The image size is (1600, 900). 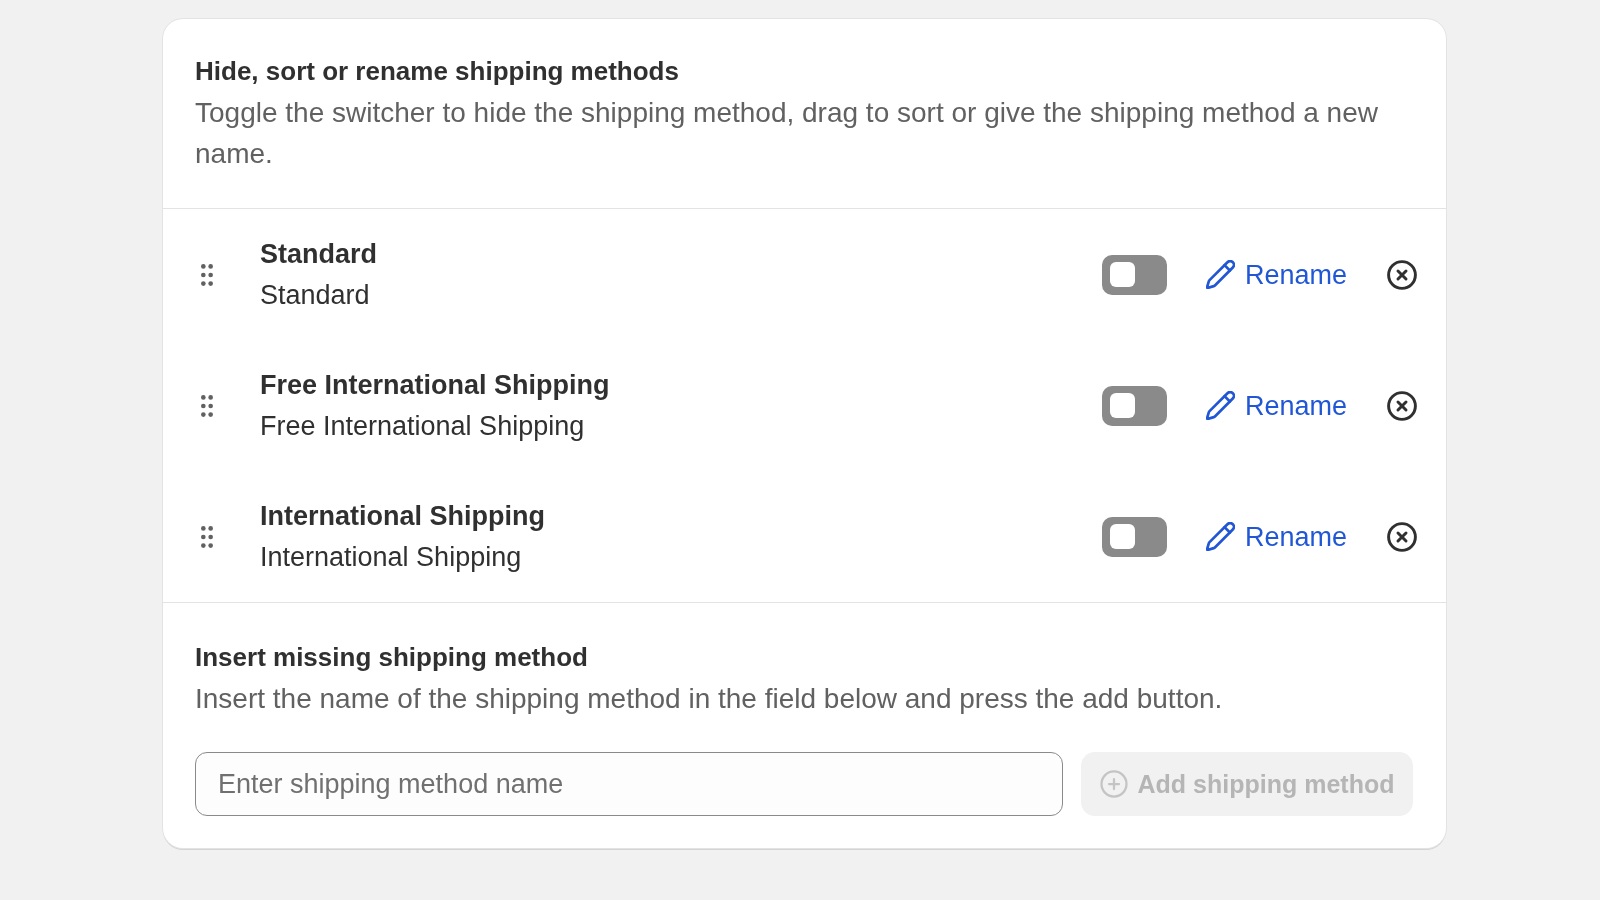 What do you see at coordinates (787, 133) in the screenshot?
I see `section-description: Toggle the switcher to hide the shipping method, drag to sort or give the shipping method a new name.` at bounding box center [787, 133].